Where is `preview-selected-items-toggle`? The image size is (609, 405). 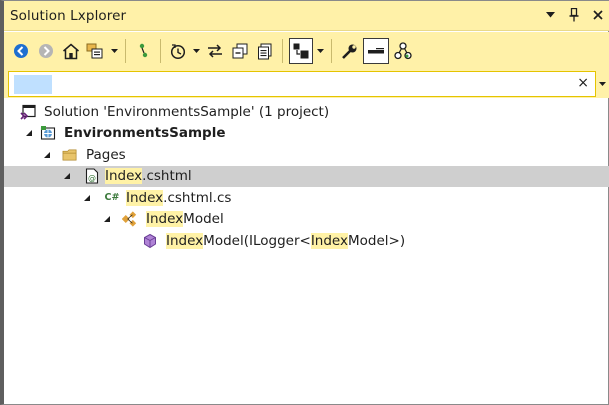
preview-selected-items-toggle is located at coordinates (301, 51).